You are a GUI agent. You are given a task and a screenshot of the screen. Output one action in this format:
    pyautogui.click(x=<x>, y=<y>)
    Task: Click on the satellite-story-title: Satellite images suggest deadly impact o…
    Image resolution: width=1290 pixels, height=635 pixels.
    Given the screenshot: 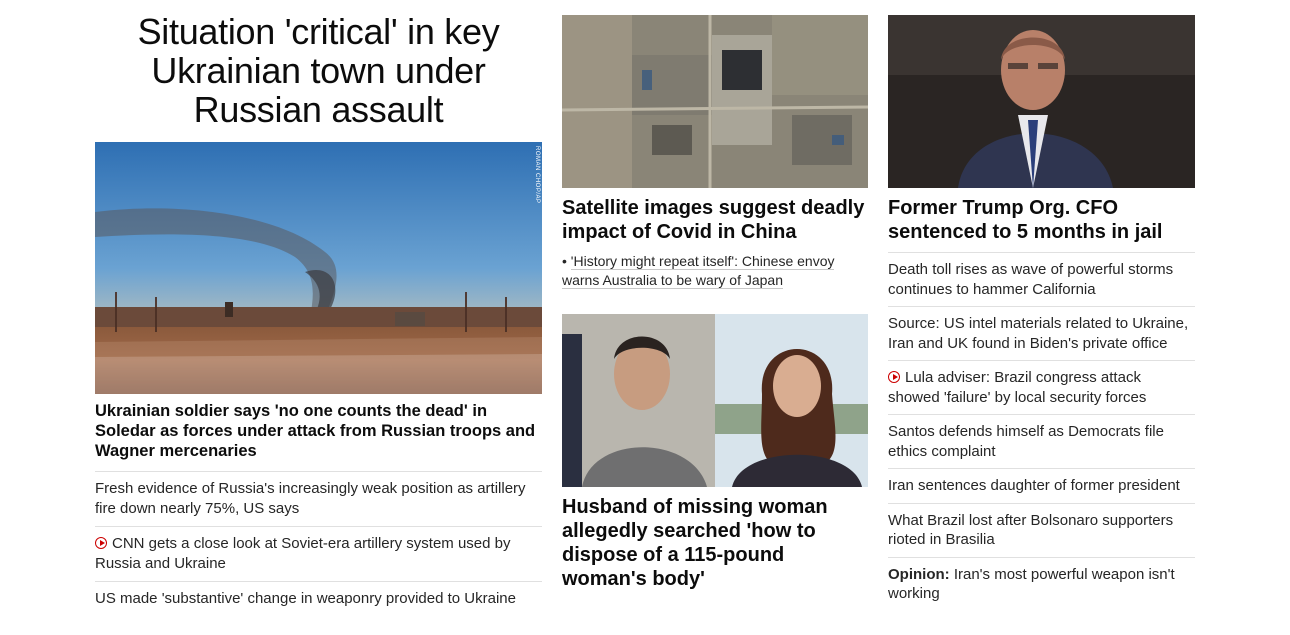 What is the action you would take?
    pyautogui.click(x=715, y=220)
    